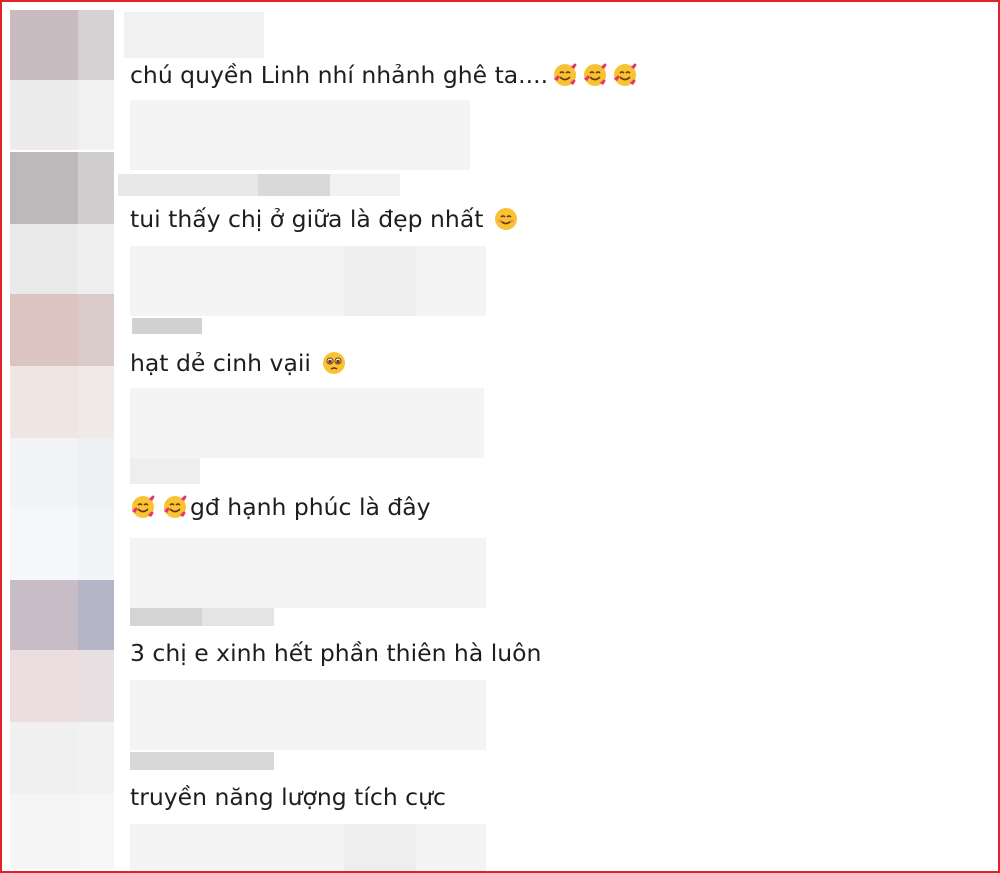  What do you see at coordinates (220, 363) in the screenshot?
I see `comment-body: hạt dẻ cinh vạii` at bounding box center [220, 363].